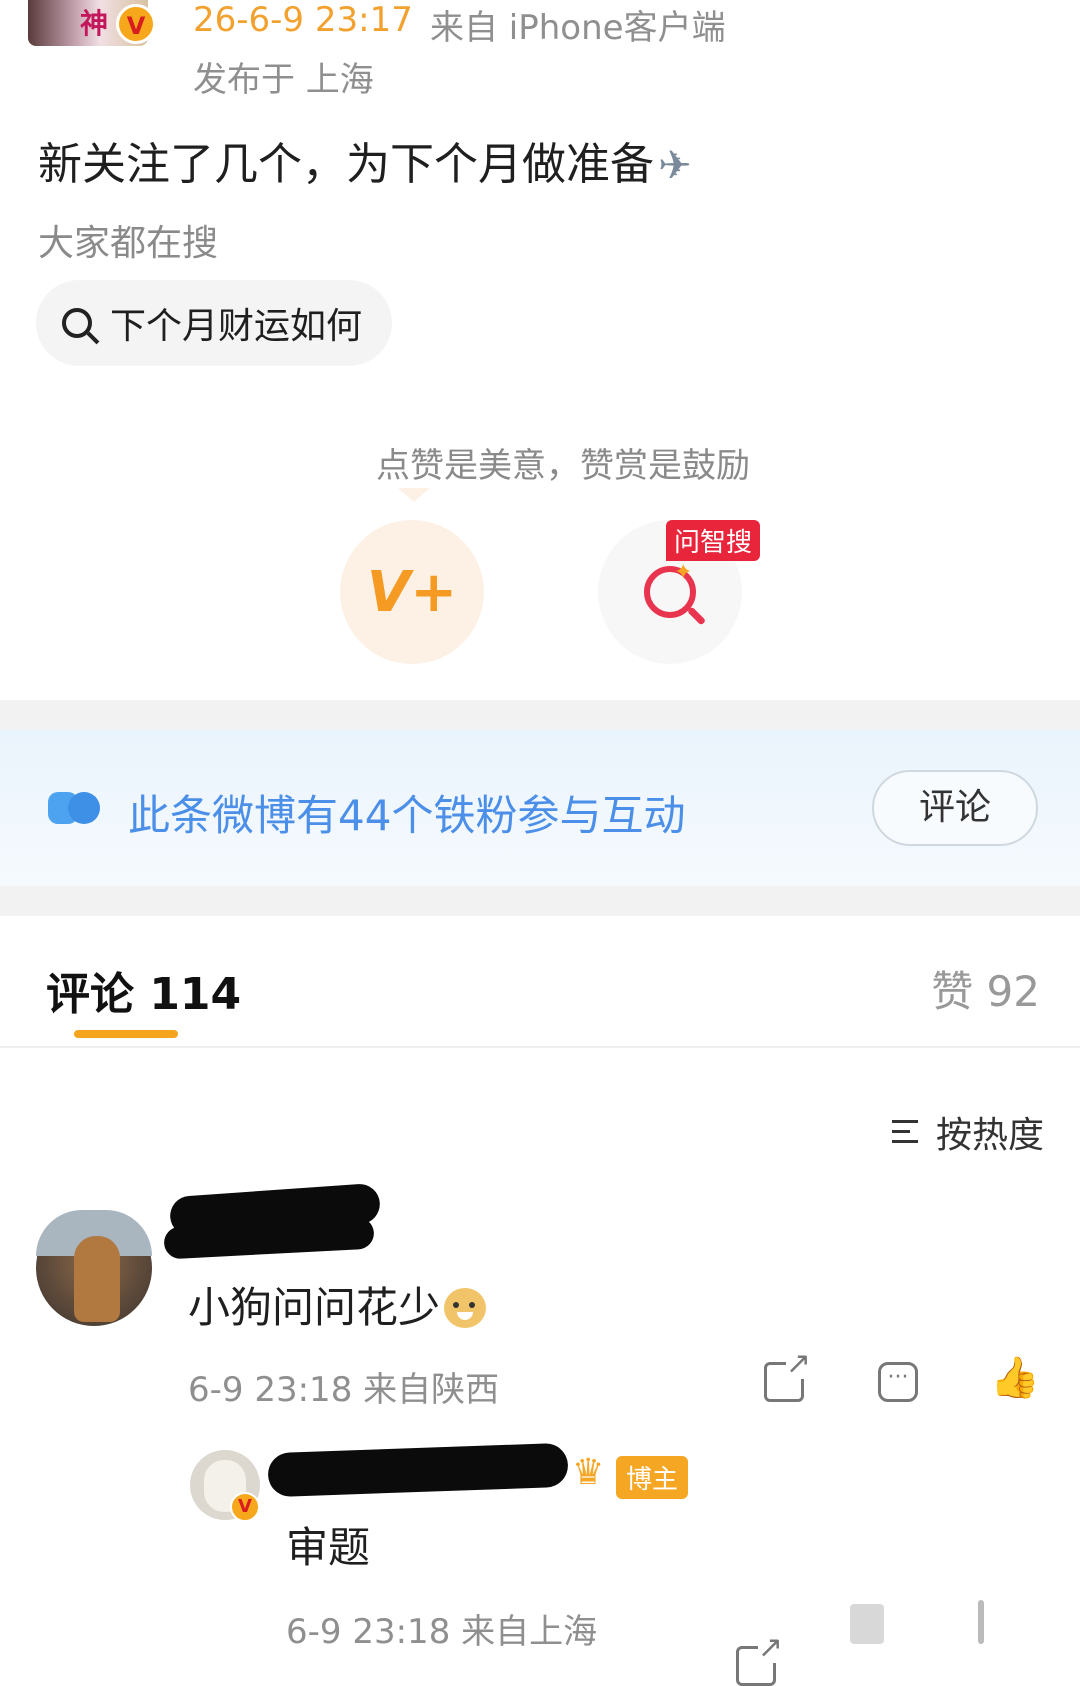 The width and height of the screenshot is (1080, 1686). What do you see at coordinates (540, 1047) in the screenshot?
I see `tab-divider` at bounding box center [540, 1047].